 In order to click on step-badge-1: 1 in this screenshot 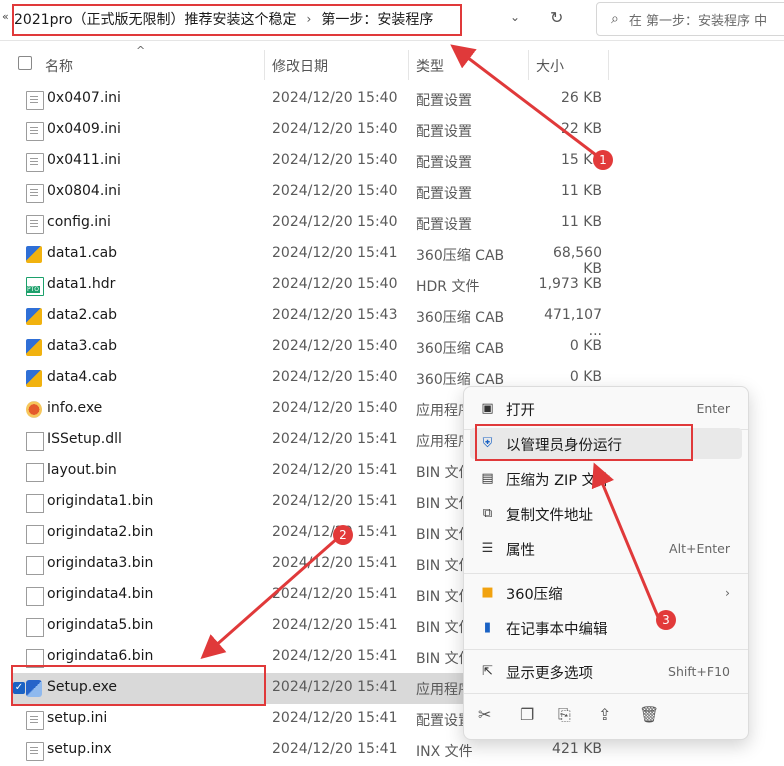, I will do `click(603, 160)`.